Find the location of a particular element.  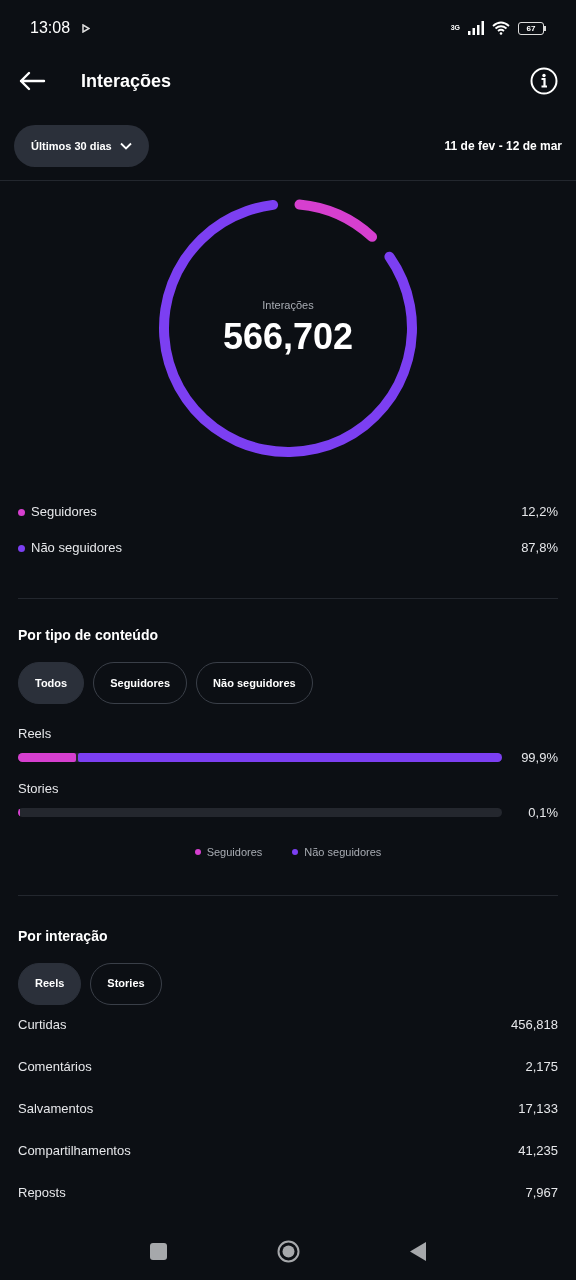

info-icon is located at coordinates (544, 81).